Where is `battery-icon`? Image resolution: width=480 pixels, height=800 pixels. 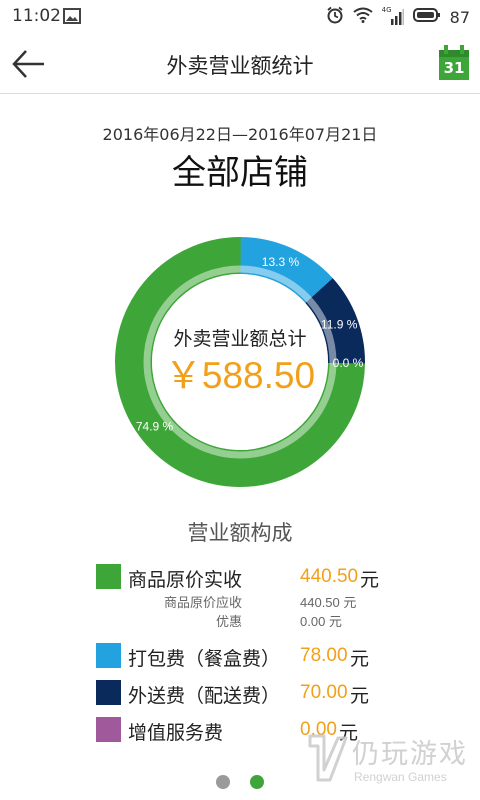
battery-icon is located at coordinates (426, 17).